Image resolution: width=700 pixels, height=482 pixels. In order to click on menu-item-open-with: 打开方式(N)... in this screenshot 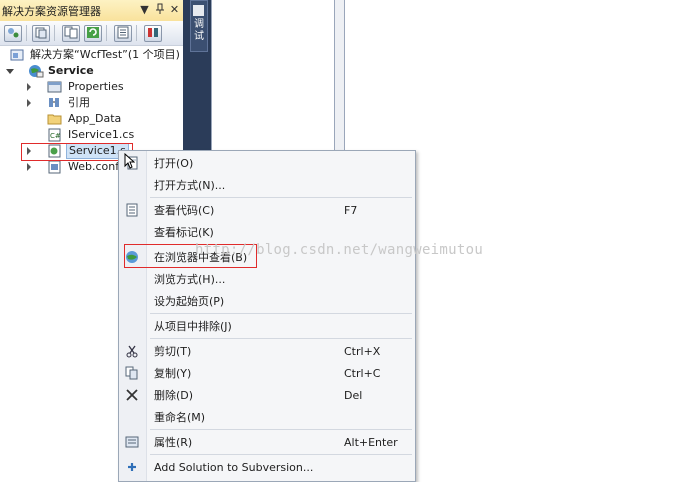, I will do `click(267, 185)`.